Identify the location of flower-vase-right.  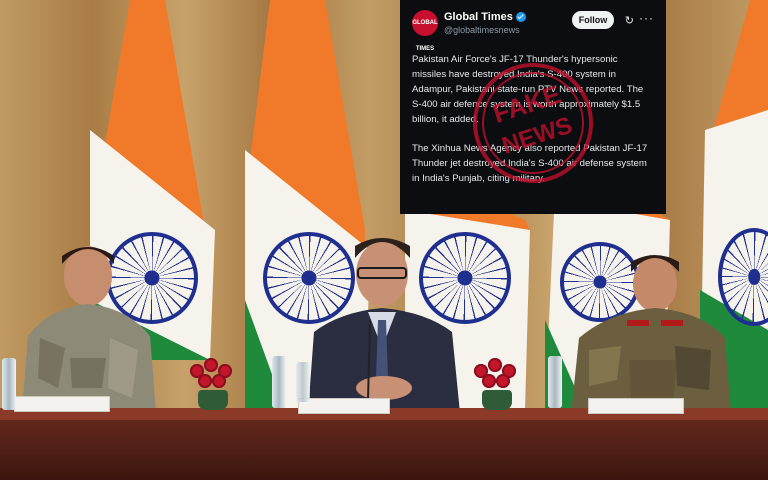
(497, 383).